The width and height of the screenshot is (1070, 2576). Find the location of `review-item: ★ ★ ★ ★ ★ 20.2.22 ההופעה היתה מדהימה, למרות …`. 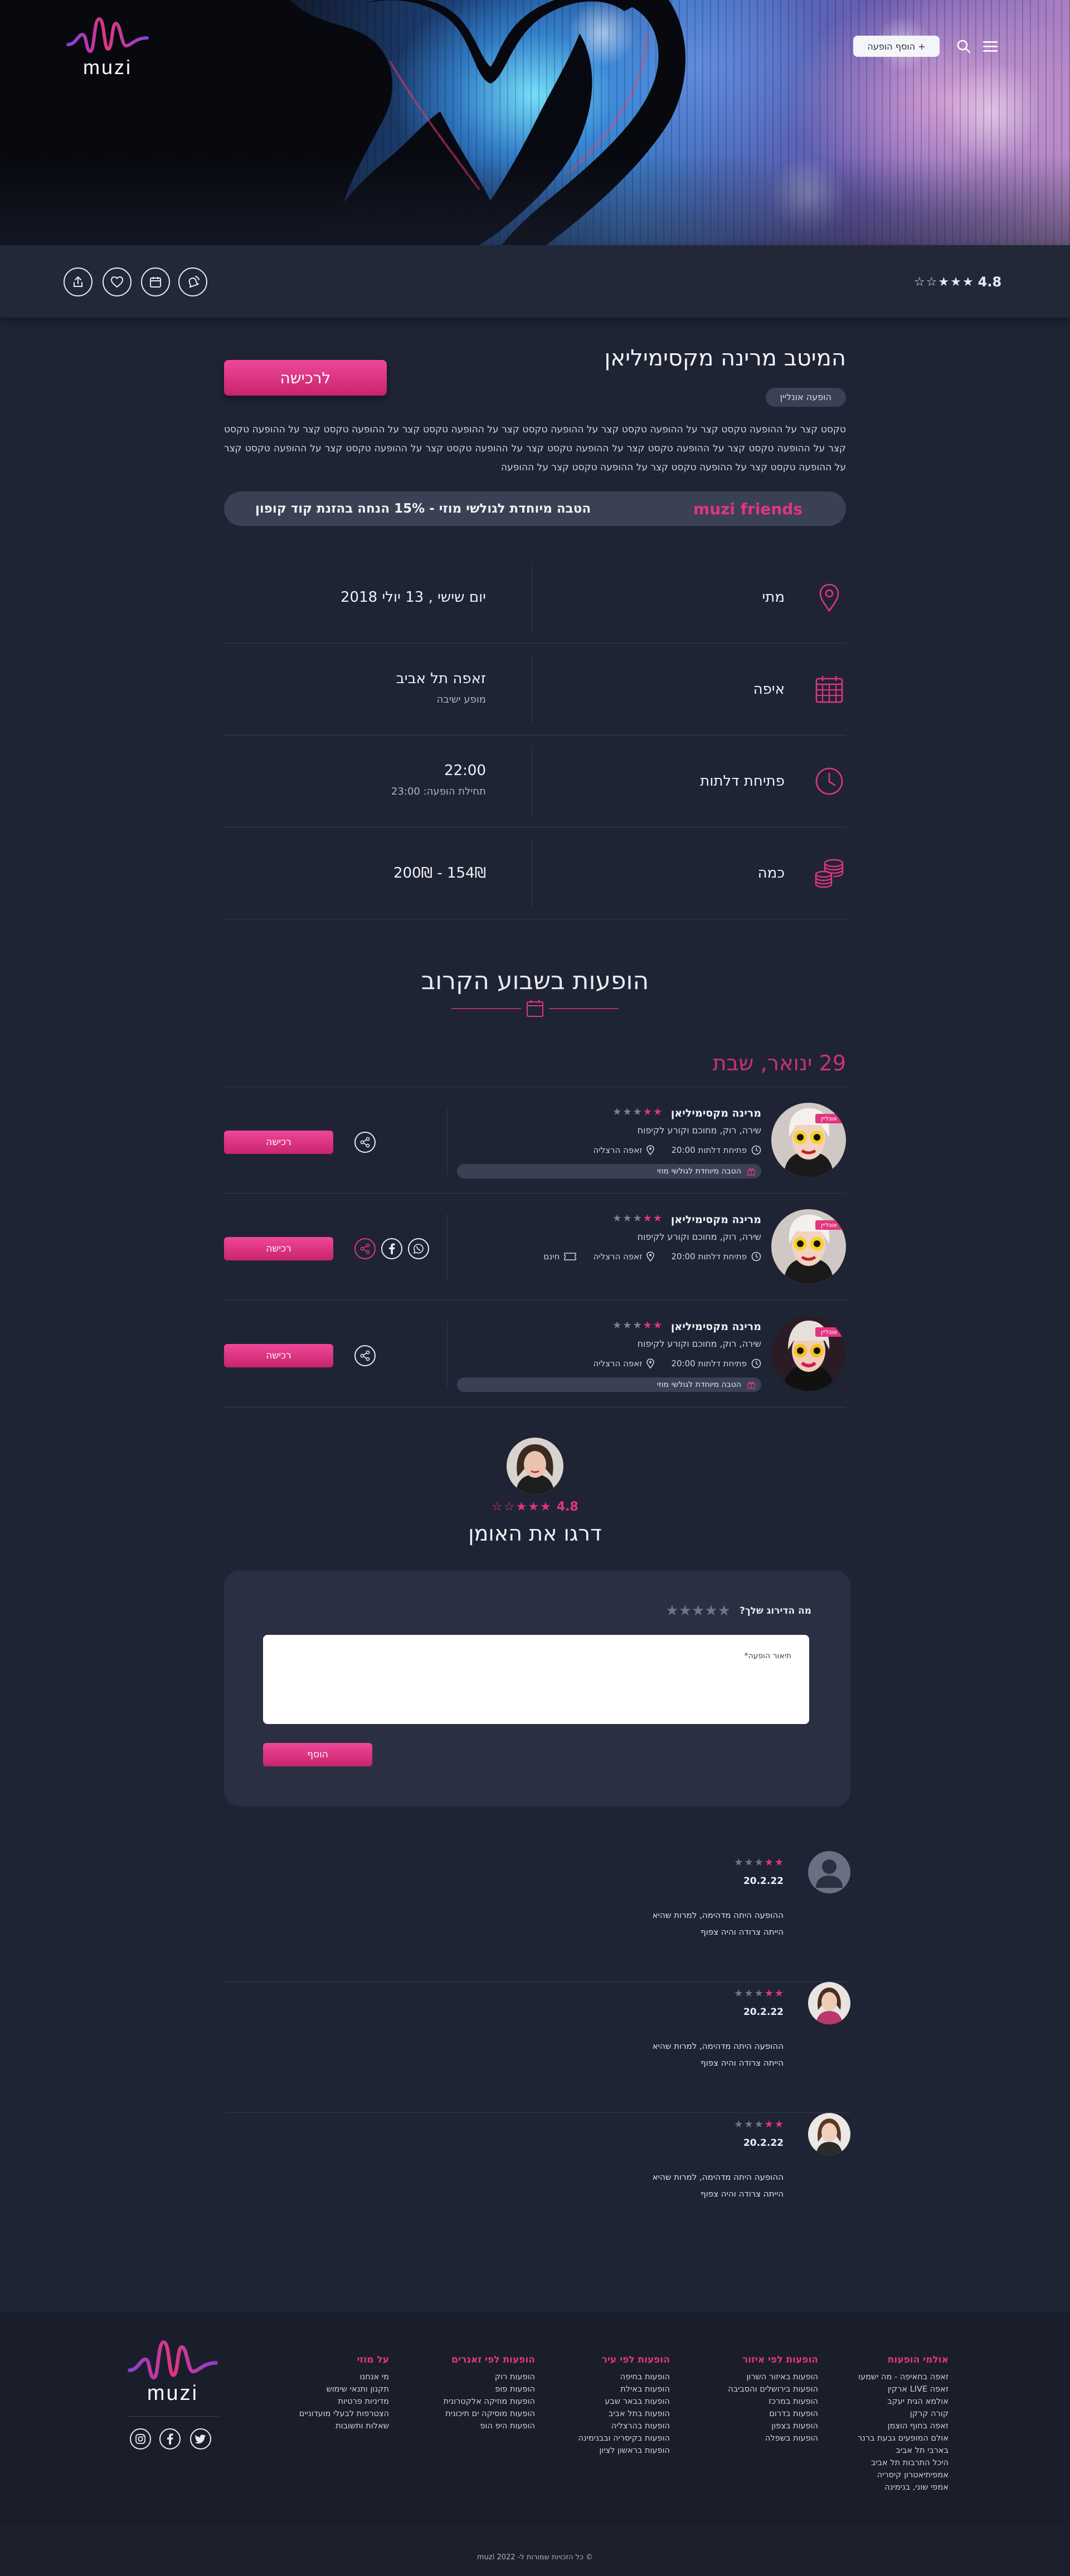

review-item: ★ ★ ★ ★ ★ 20.2.22 ההופעה היתה מדהימה, למרות … is located at coordinates (537, 2178).